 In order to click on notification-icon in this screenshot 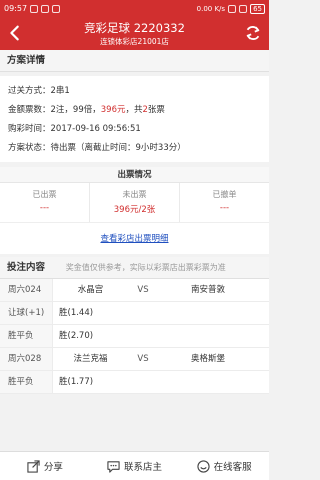, I will do `click(34, 8)`.